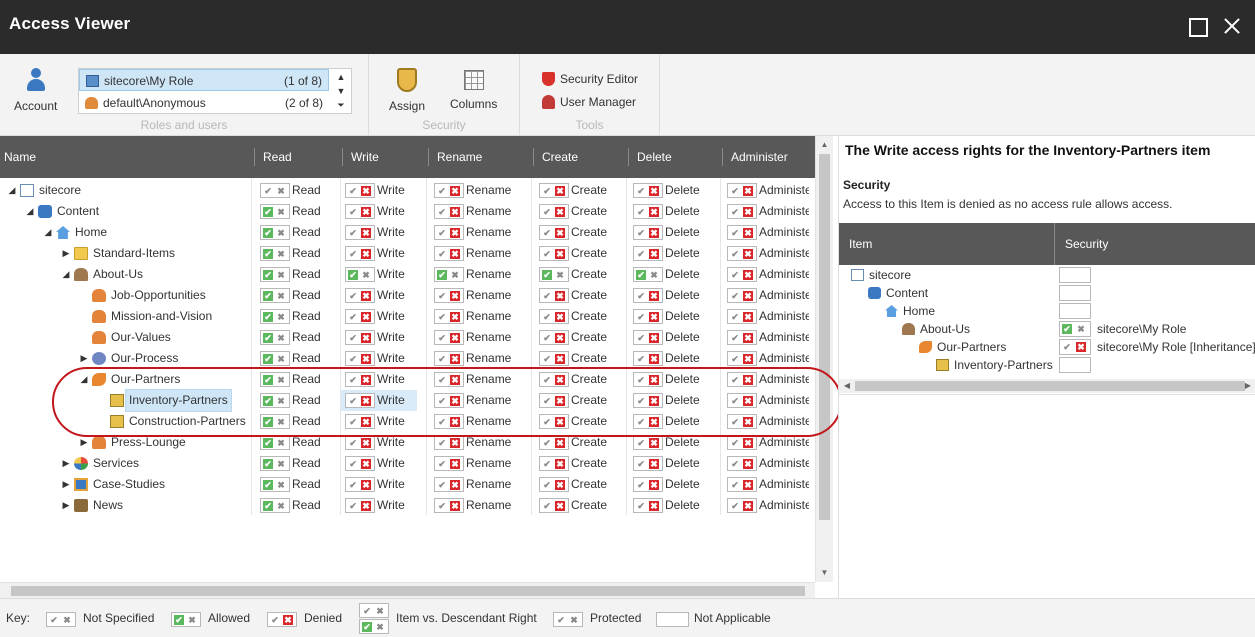  What do you see at coordinates (473, 89) in the screenshot?
I see `columns-button: Columns` at bounding box center [473, 89].